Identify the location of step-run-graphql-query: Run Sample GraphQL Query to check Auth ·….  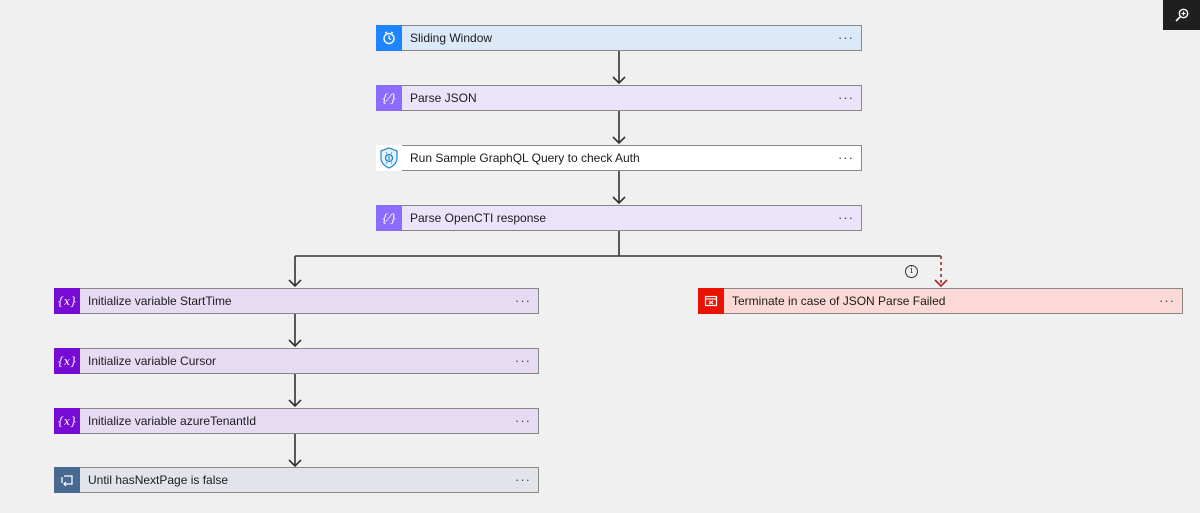
(619, 158).